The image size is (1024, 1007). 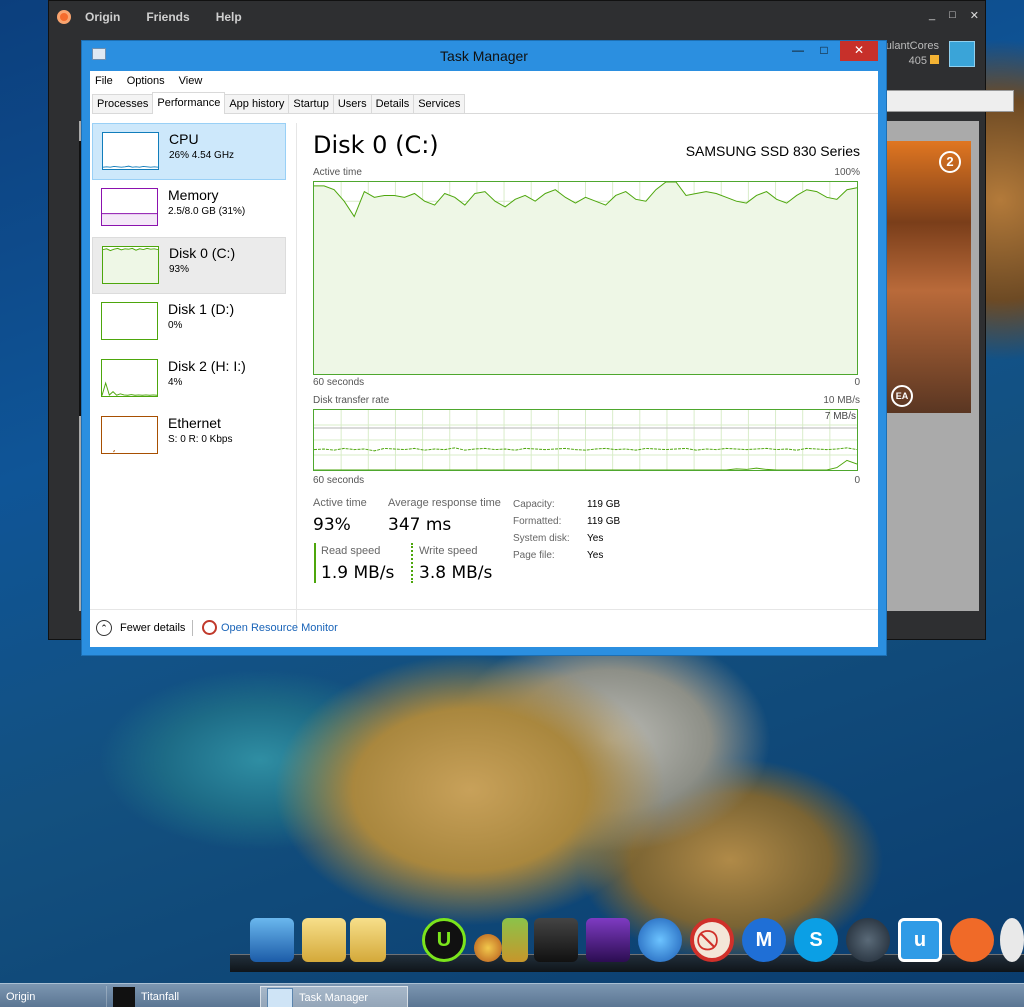 I want to click on sidebar-item-label: Disk 1 (D:), so click(x=201, y=309).